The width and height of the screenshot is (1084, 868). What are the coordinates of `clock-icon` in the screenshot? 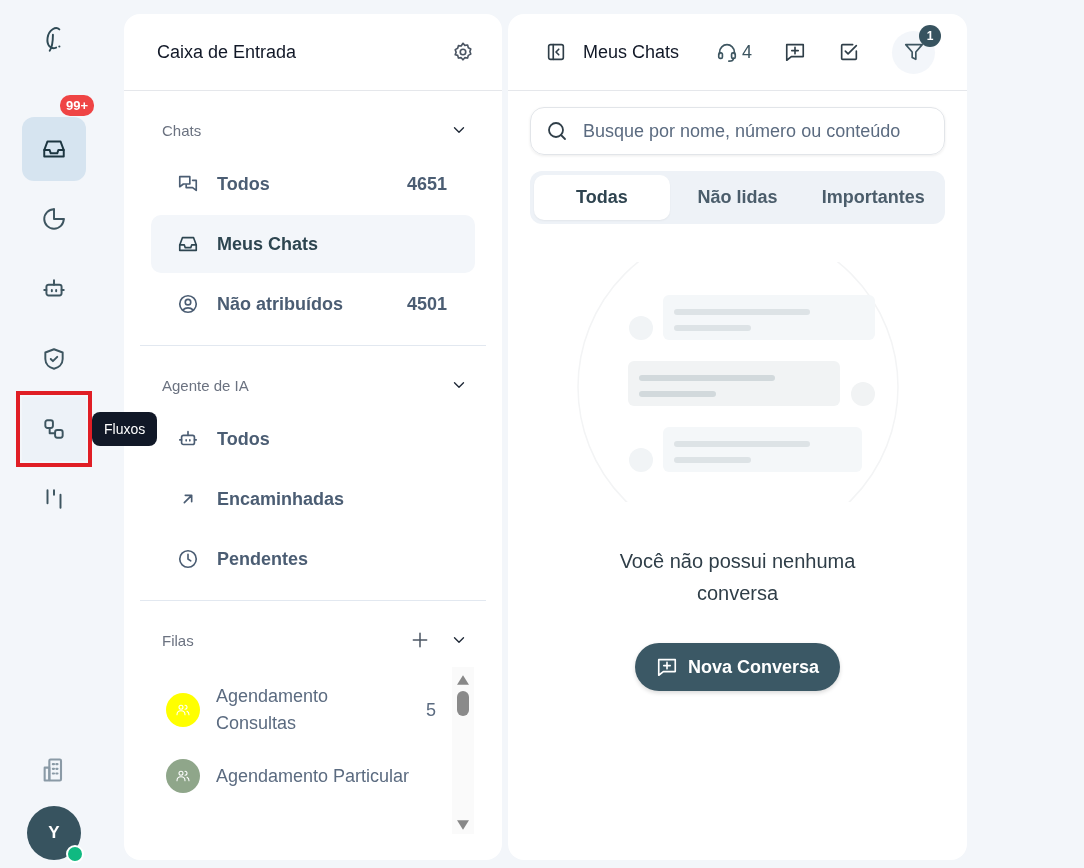 It's located at (188, 559).